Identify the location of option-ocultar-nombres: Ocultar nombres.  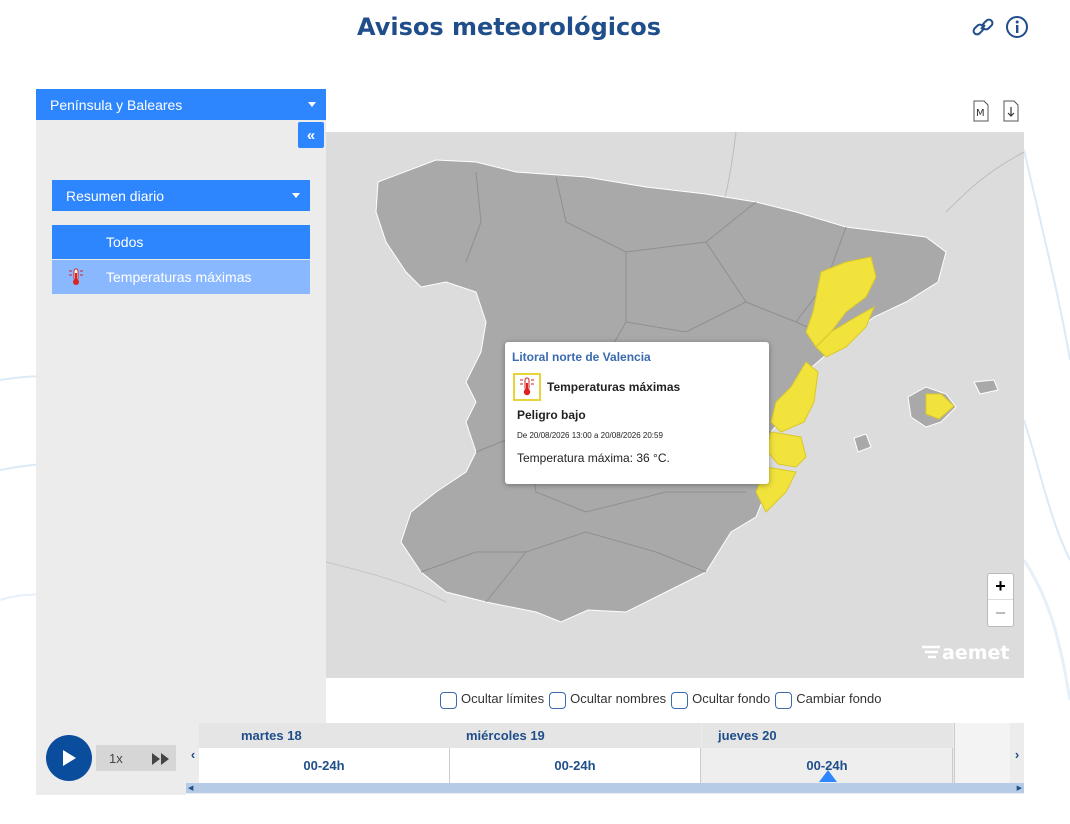
(607, 698).